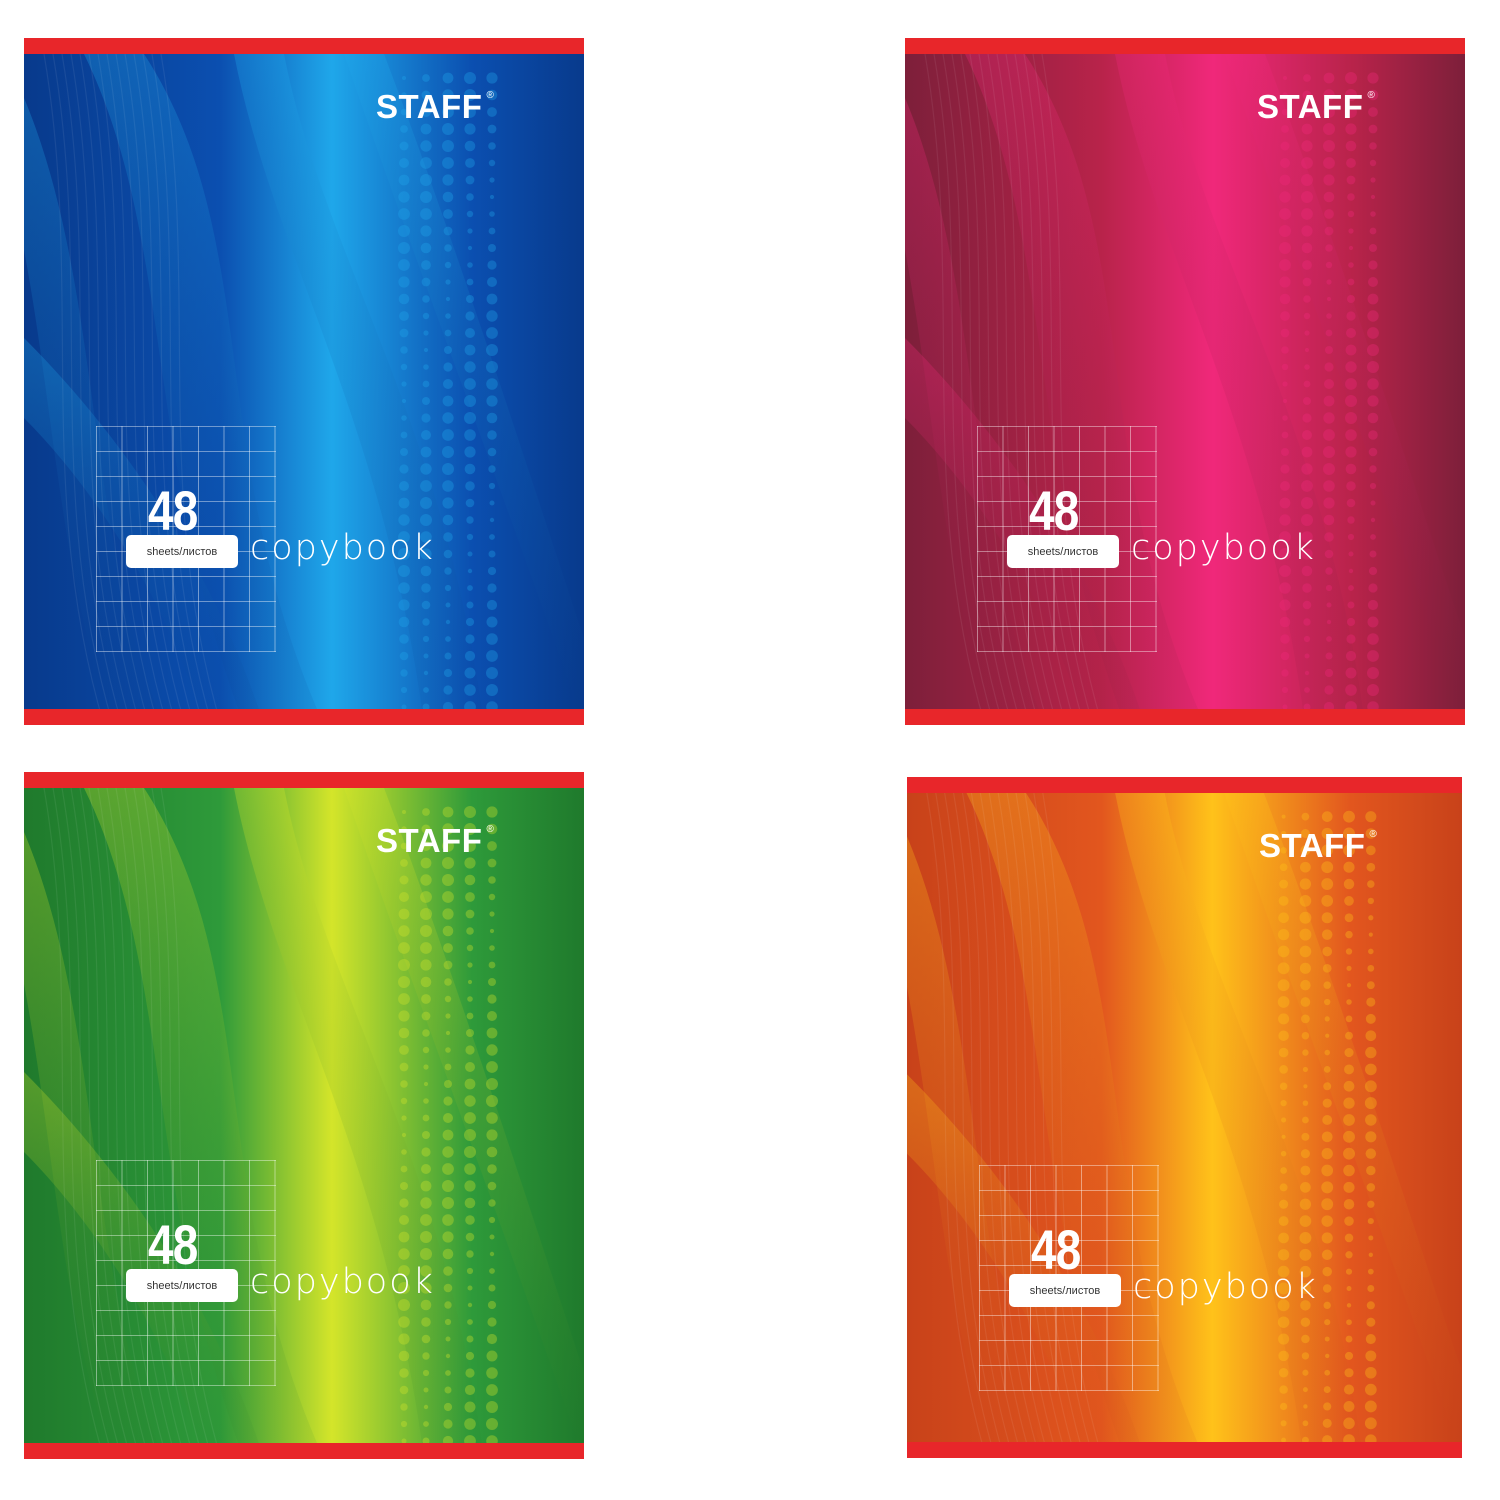 This screenshot has height=1500, width=1500. Describe the element at coordinates (429, 840) in the screenshot. I see `brand-name: STAFF` at that location.